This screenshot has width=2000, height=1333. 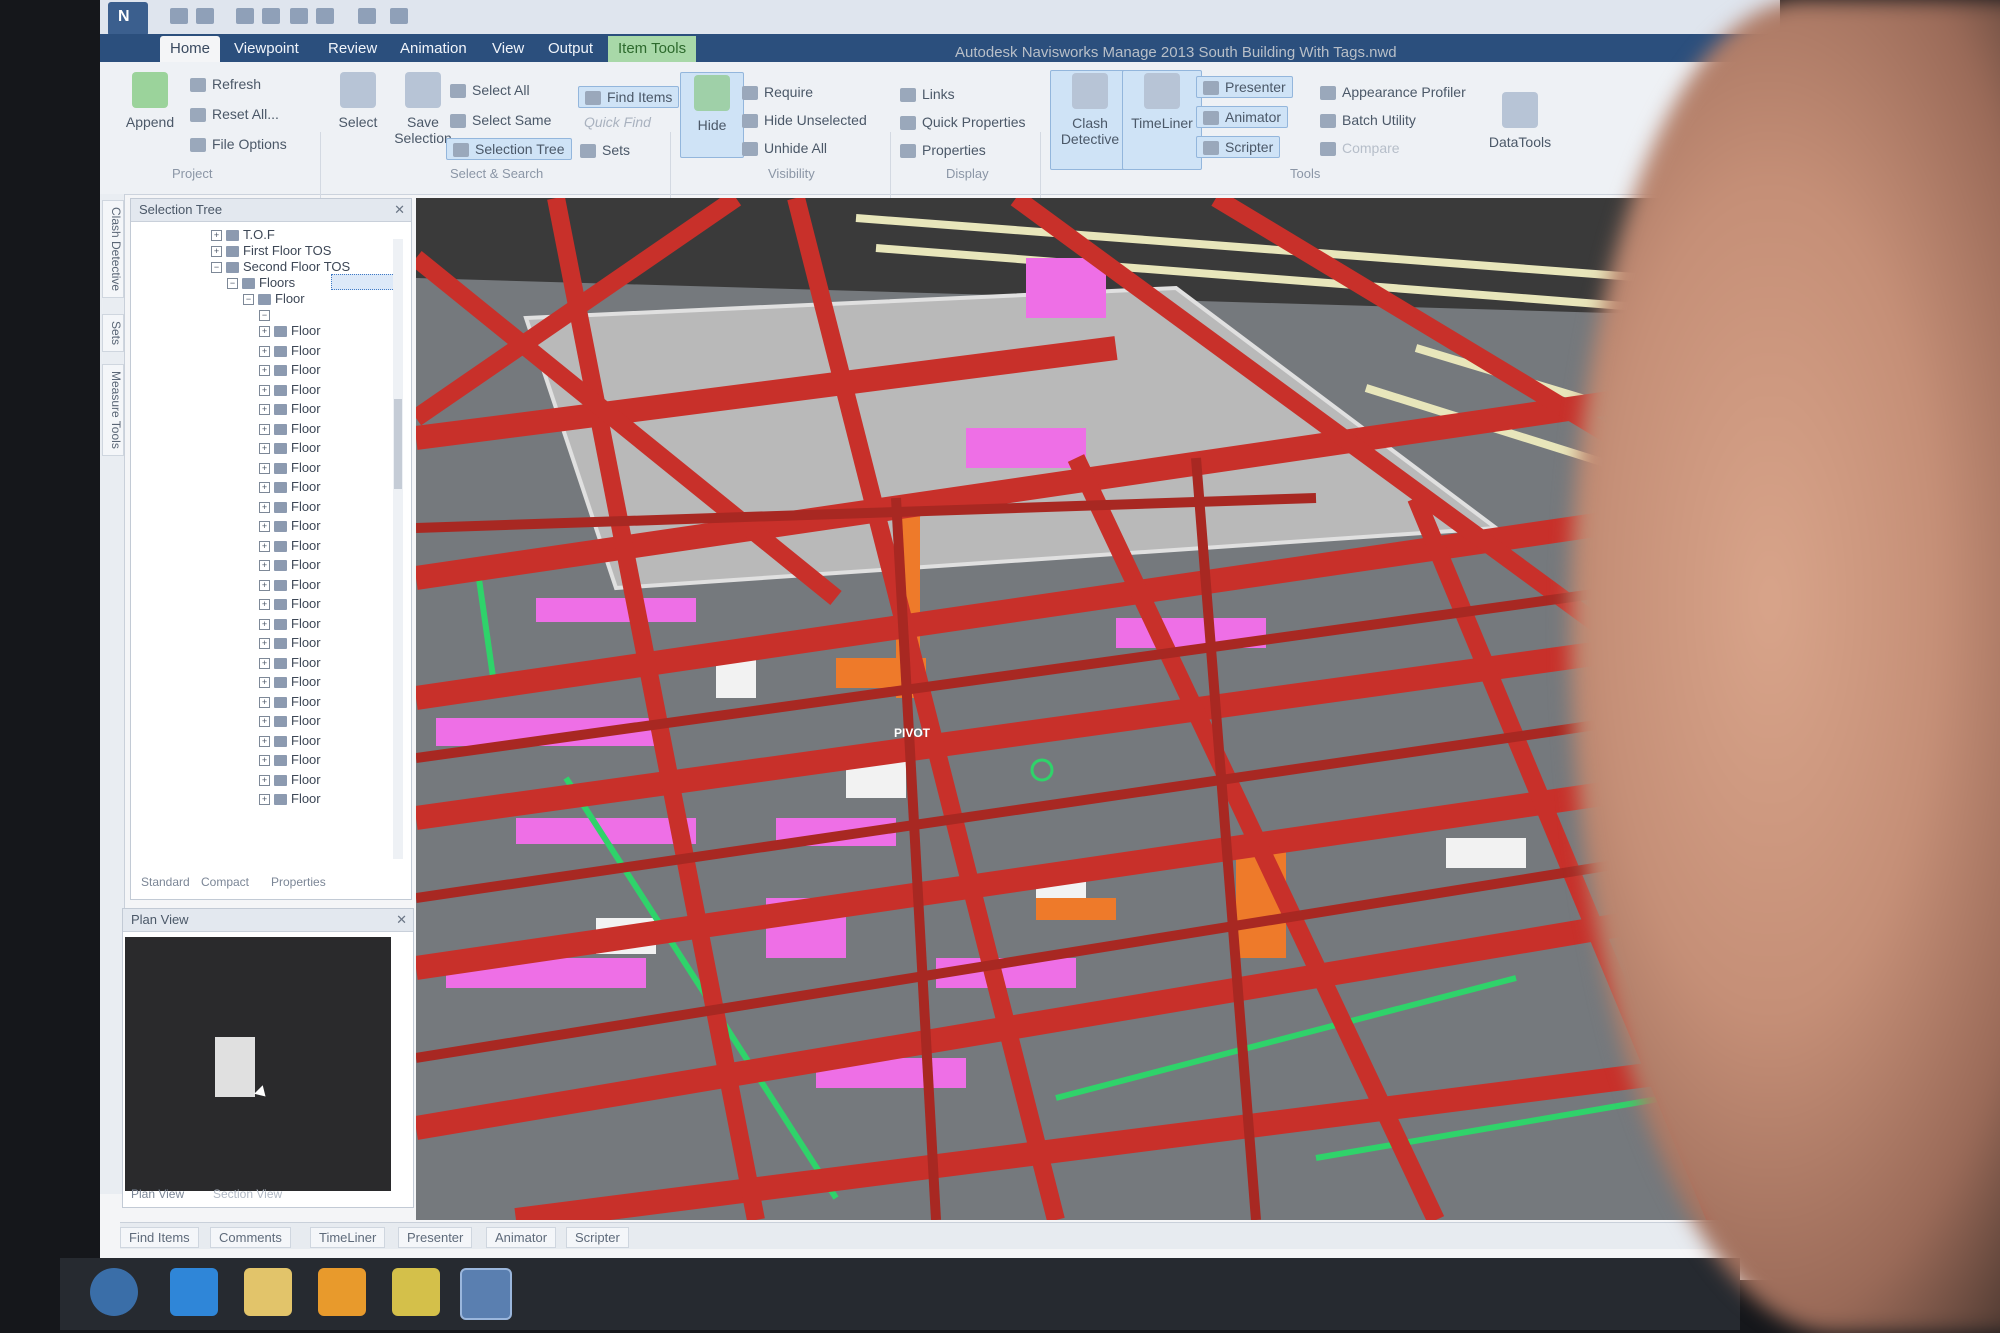 I want to click on links-button: Links, so click(x=927, y=94).